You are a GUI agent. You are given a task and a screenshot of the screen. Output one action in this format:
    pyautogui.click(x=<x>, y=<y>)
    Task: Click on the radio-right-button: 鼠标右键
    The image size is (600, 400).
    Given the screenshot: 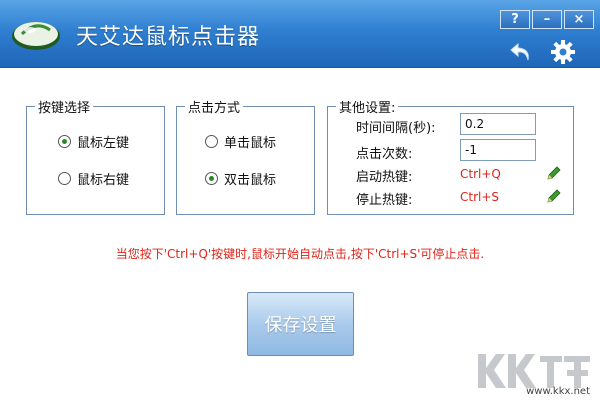 What is the action you would take?
    pyautogui.click(x=93, y=178)
    